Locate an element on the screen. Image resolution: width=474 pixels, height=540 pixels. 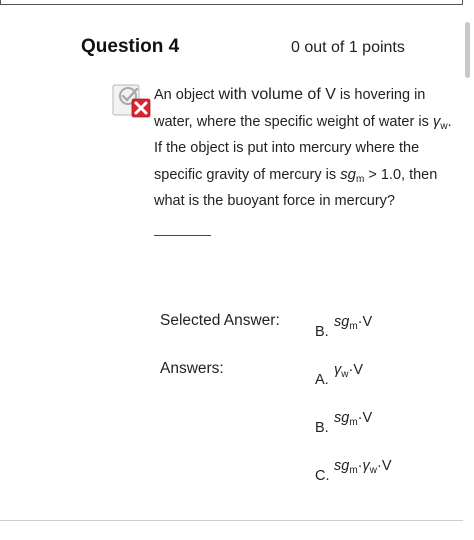
answer-letter: C. is located at coordinates (322, 476).